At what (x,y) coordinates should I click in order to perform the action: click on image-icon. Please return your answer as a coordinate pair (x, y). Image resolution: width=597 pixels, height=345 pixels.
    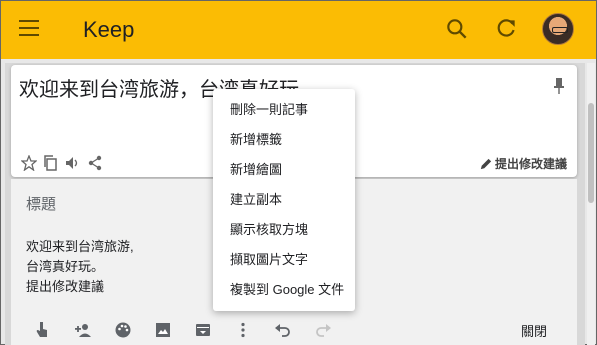
    Looking at the image, I should click on (163, 330).